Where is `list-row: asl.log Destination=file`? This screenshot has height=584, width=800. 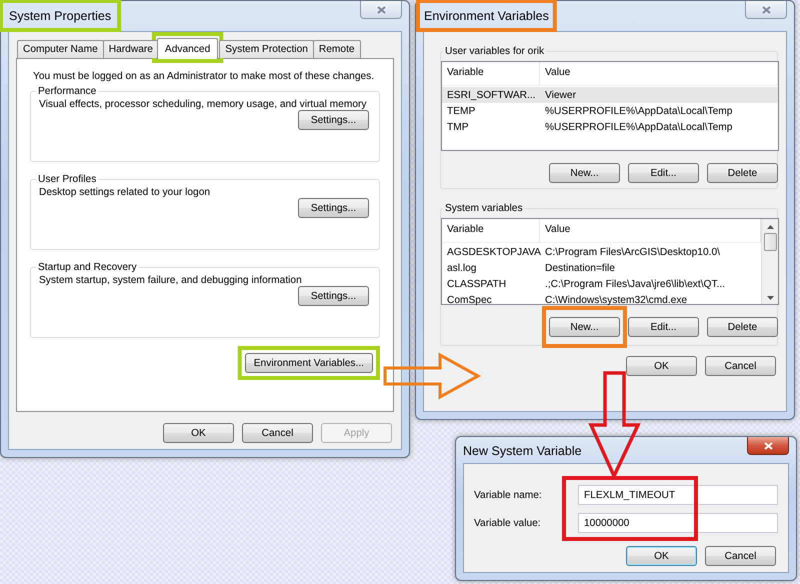
list-row: asl.log Destination=file is located at coordinates (601, 268).